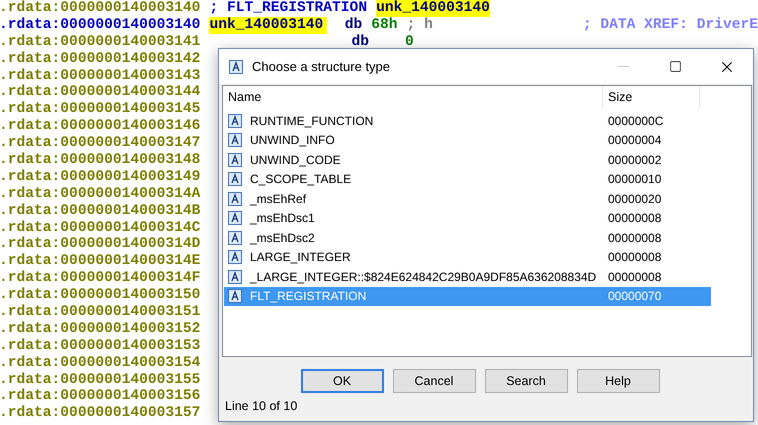 Image resolution: width=758 pixels, height=425 pixels. What do you see at coordinates (100, 228) in the screenshot?
I see `address-label: .rdata:000000014000314C` at bounding box center [100, 228].